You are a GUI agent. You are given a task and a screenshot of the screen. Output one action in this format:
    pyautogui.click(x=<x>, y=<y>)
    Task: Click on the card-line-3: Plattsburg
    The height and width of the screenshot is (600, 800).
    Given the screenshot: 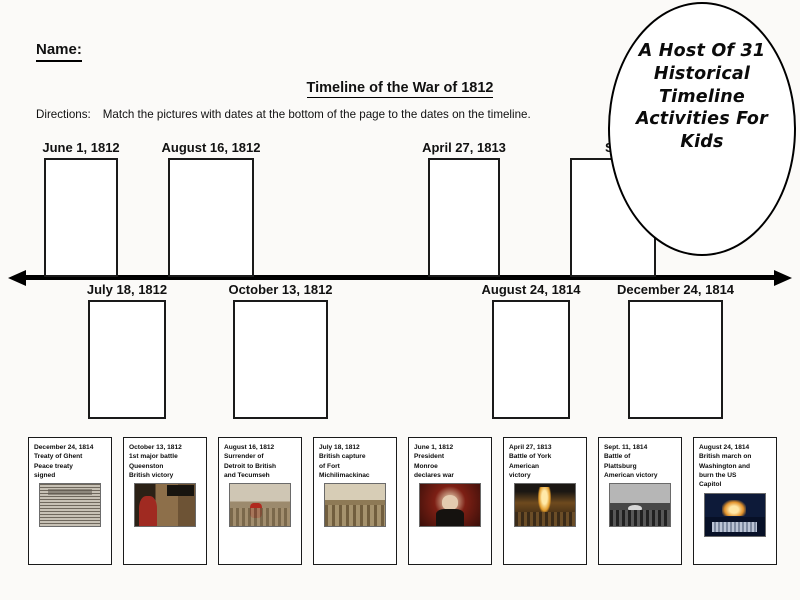 What is the action you would take?
    pyautogui.click(x=620, y=466)
    